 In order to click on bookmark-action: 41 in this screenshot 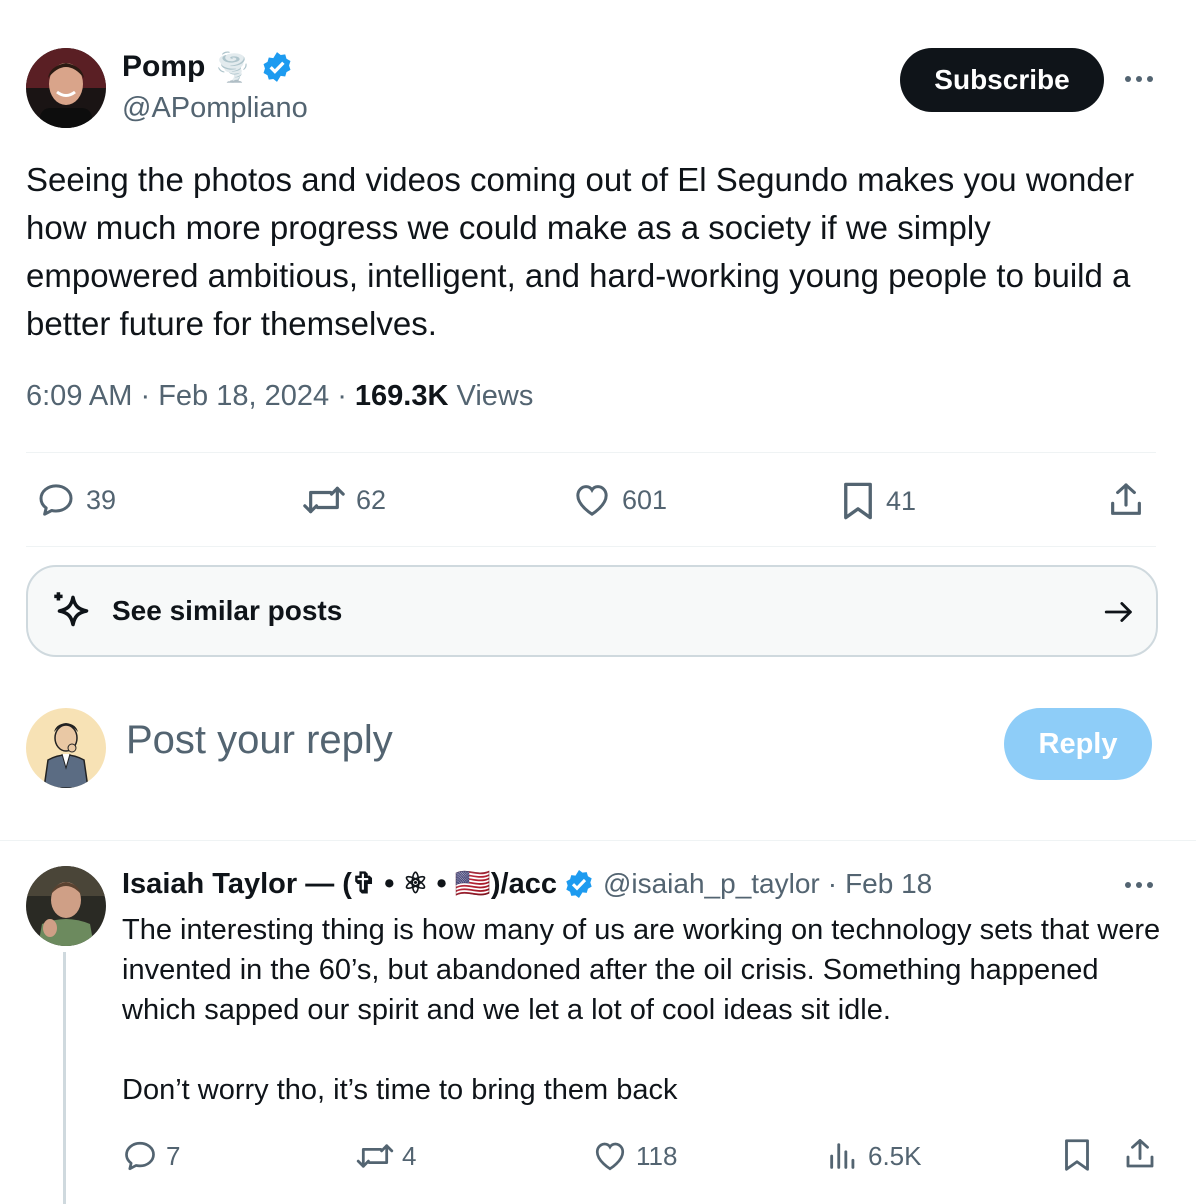, I will do `click(878, 501)`.